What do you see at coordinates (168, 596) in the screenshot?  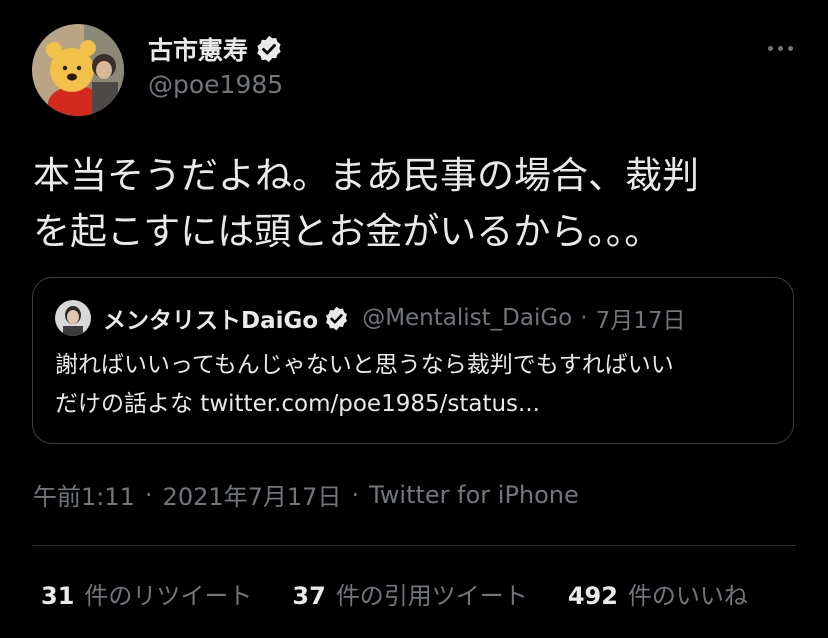 I see `retweets-label: 件のリツイート` at bounding box center [168, 596].